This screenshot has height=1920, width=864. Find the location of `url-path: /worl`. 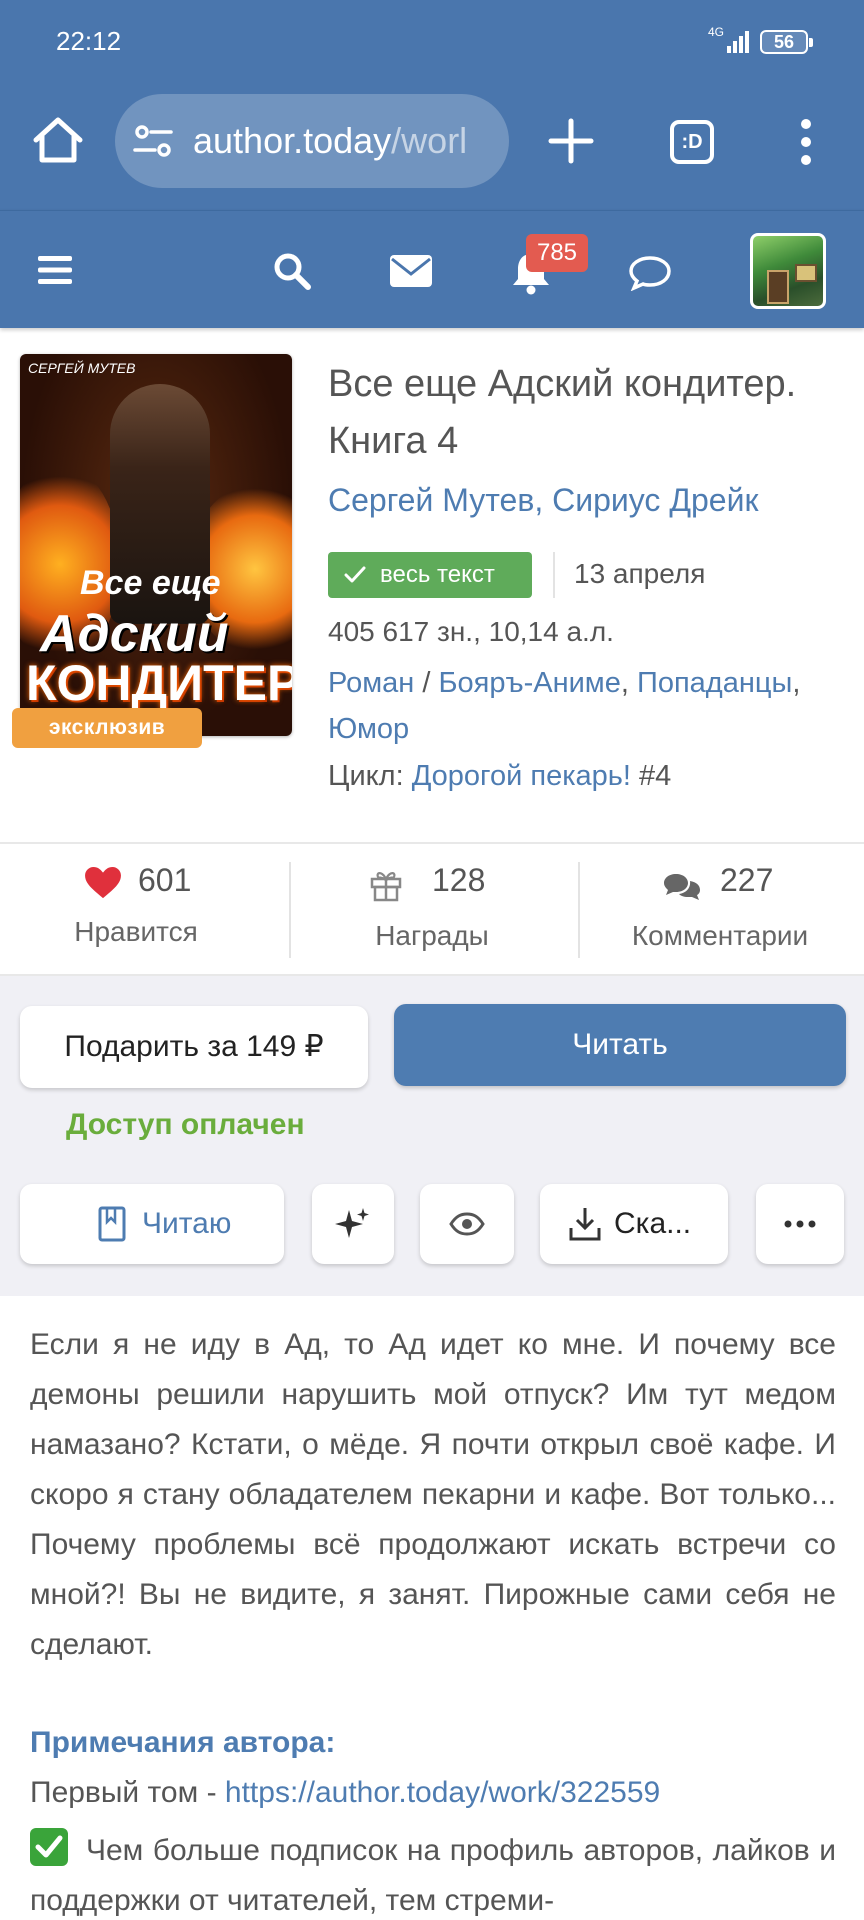

url-path: /worl is located at coordinates (429, 140).